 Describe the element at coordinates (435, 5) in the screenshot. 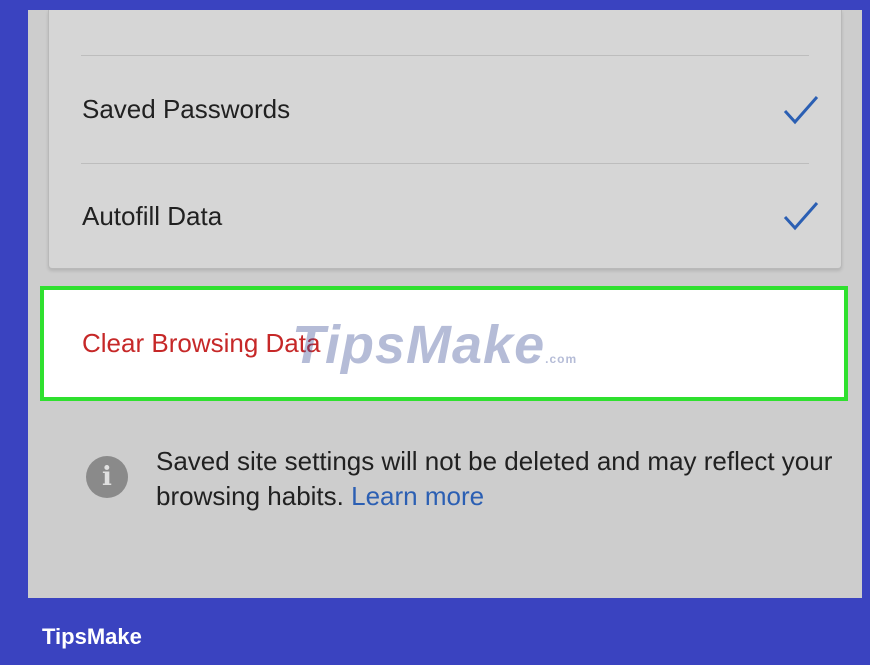

I see `top-border` at that location.